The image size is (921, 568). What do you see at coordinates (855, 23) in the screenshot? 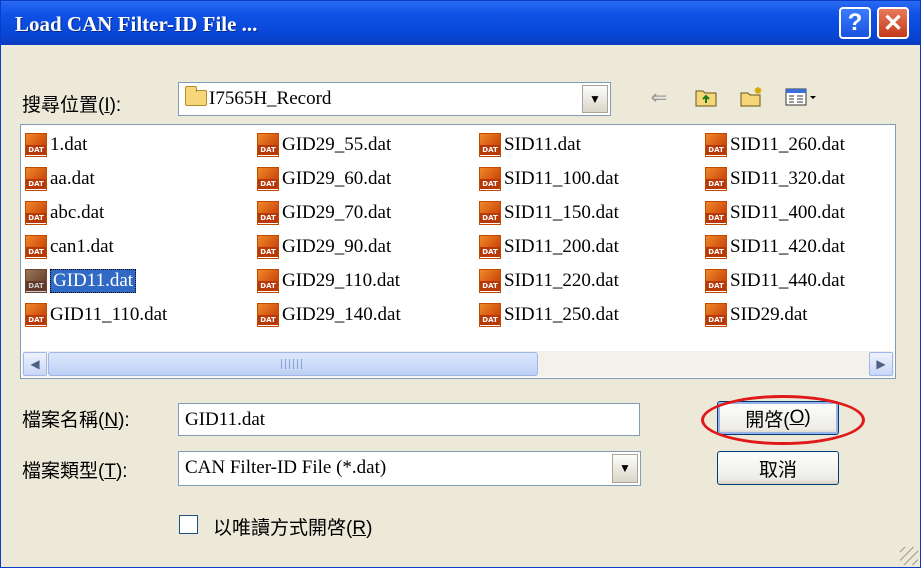
I see `help-button: ?` at bounding box center [855, 23].